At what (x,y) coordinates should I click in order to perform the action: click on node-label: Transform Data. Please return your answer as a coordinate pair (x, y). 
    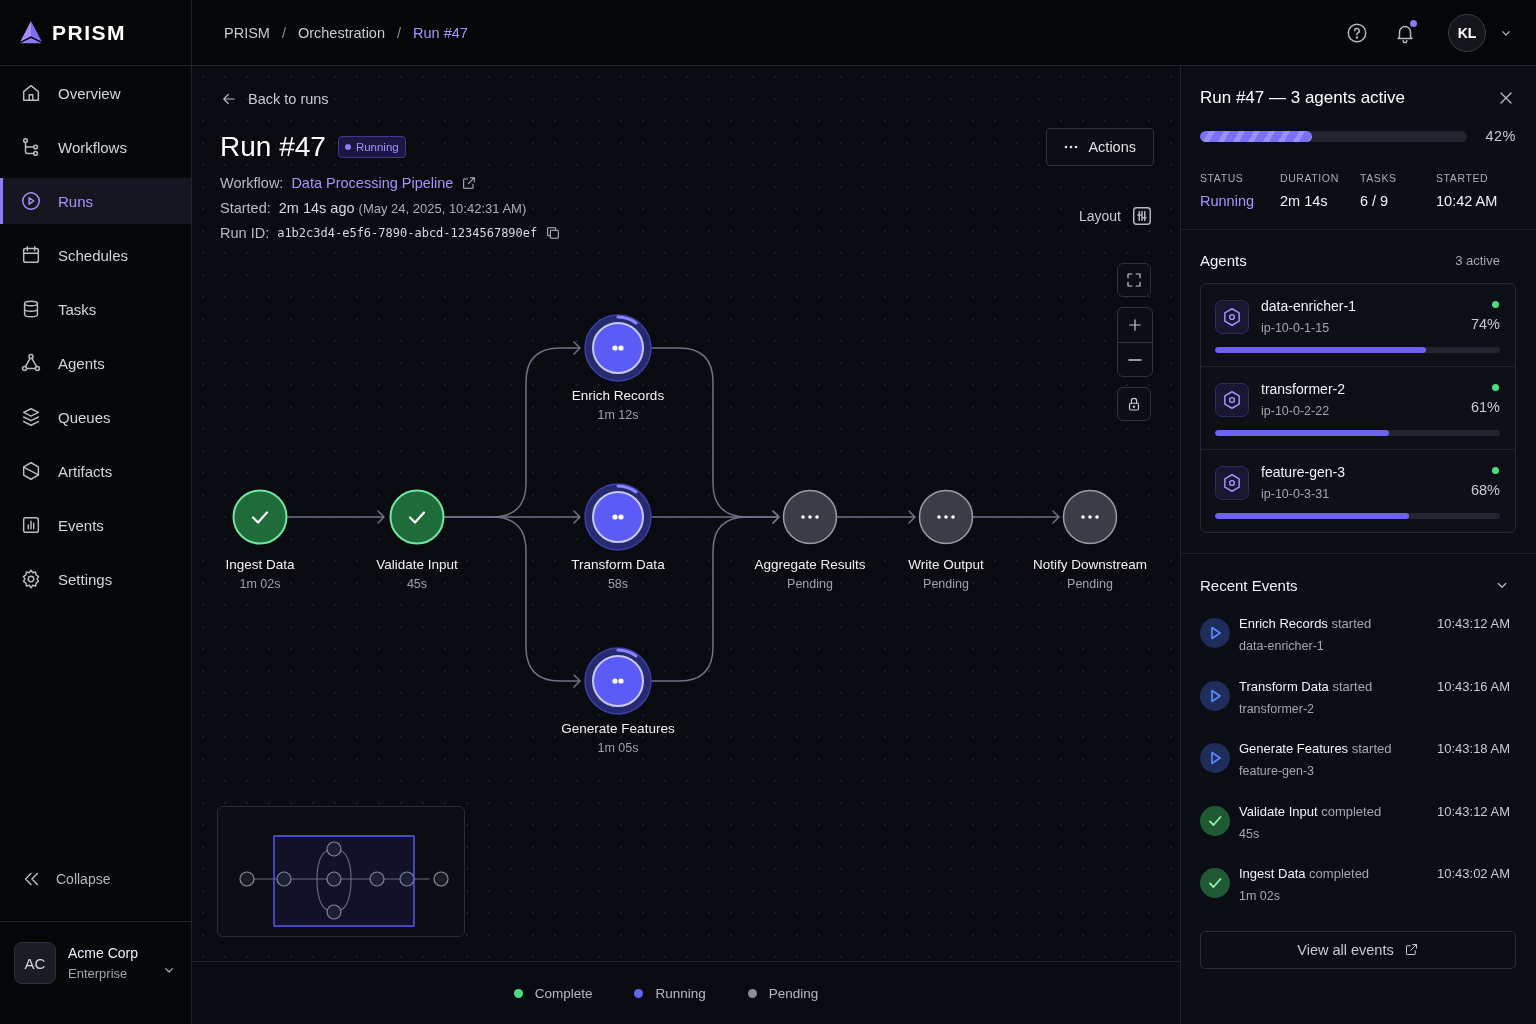
    Looking at the image, I should click on (618, 564).